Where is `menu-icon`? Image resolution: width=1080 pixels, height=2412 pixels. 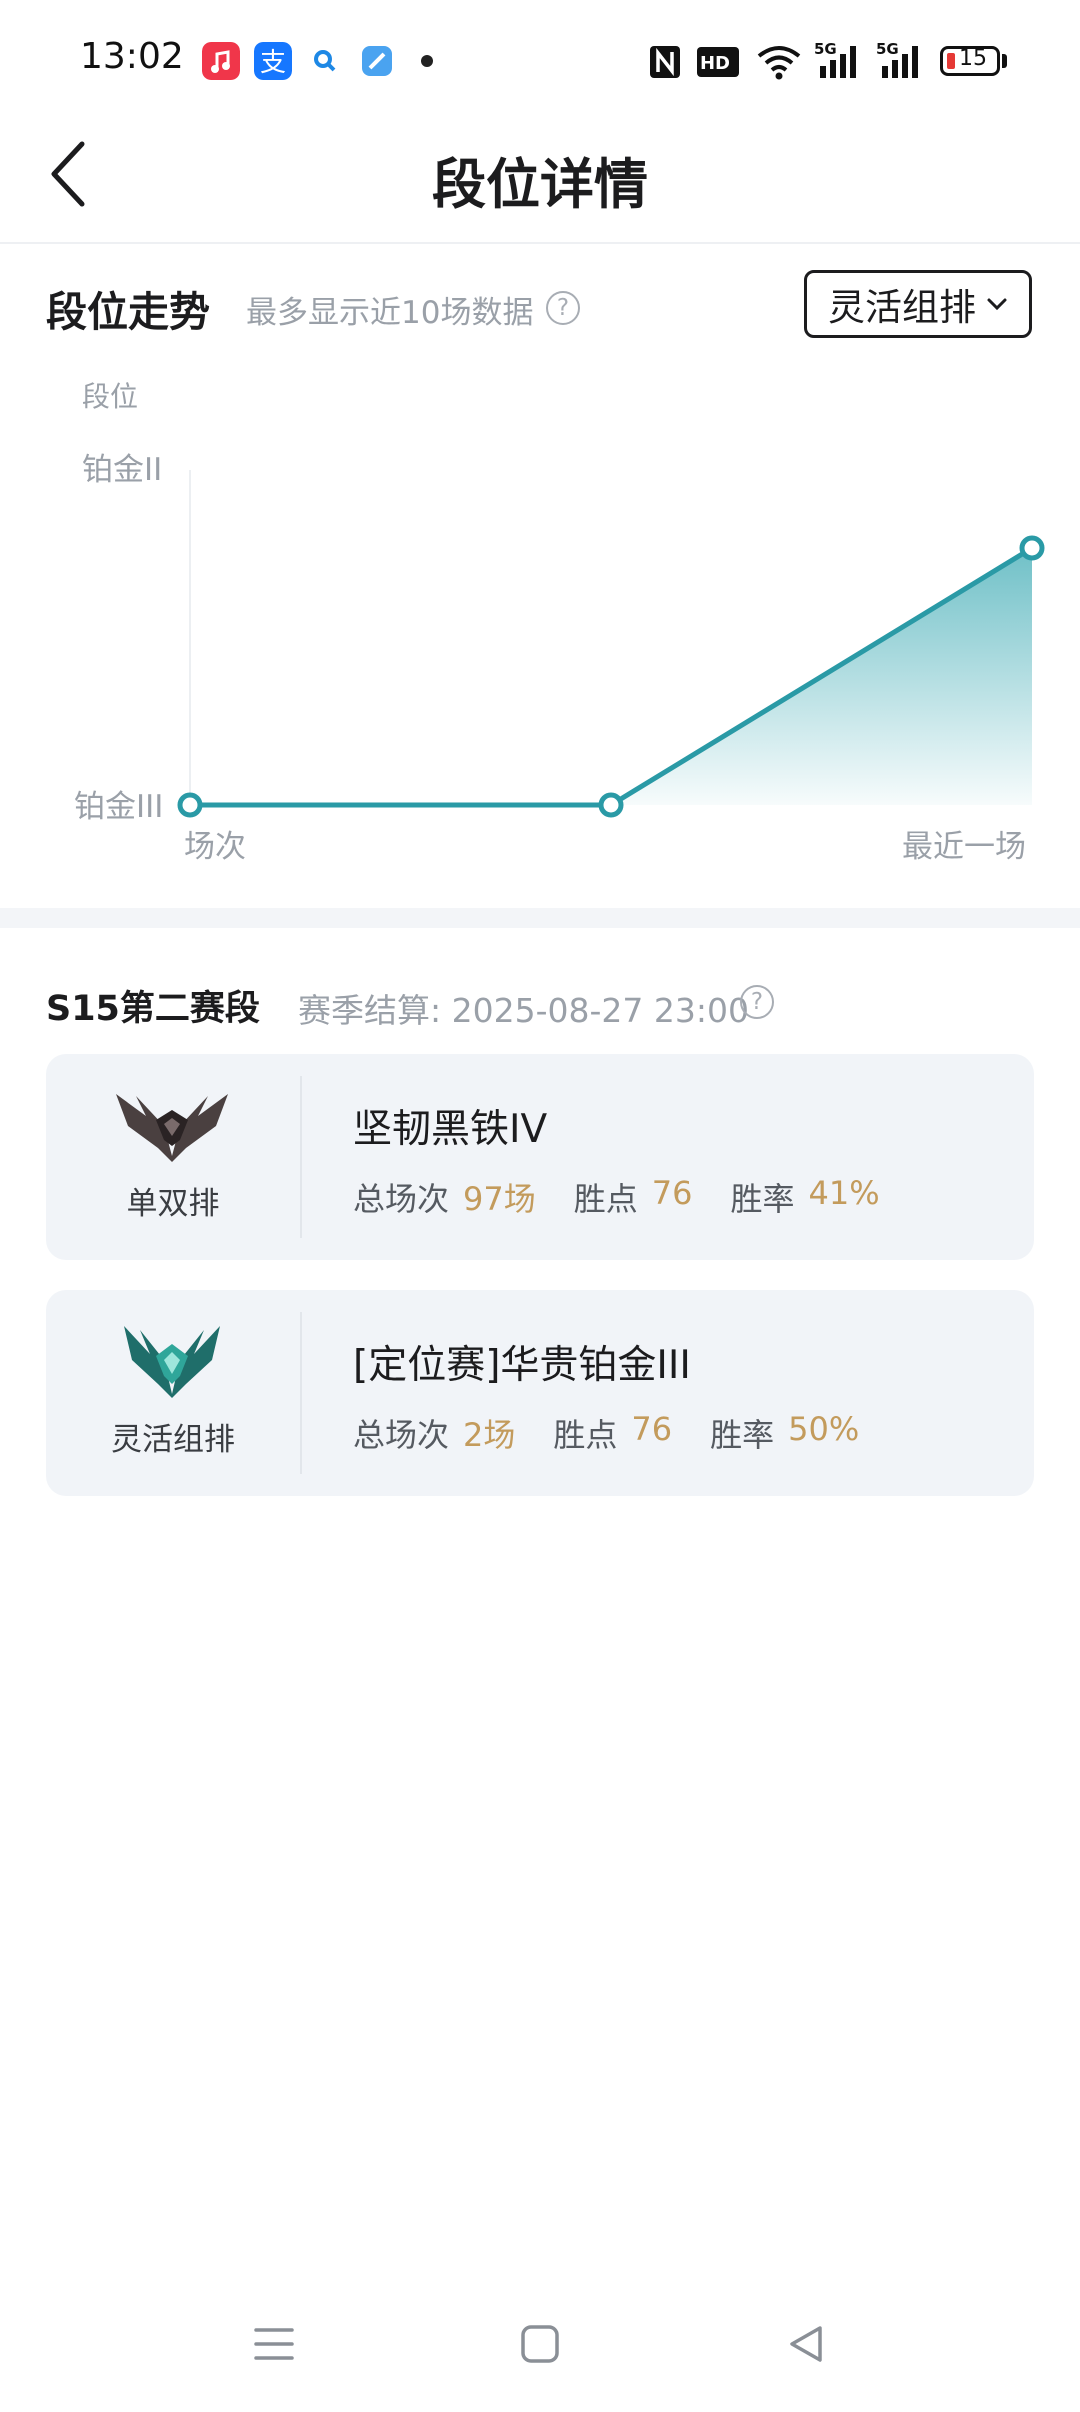
menu-icon is located at coordinates (274, 2344).